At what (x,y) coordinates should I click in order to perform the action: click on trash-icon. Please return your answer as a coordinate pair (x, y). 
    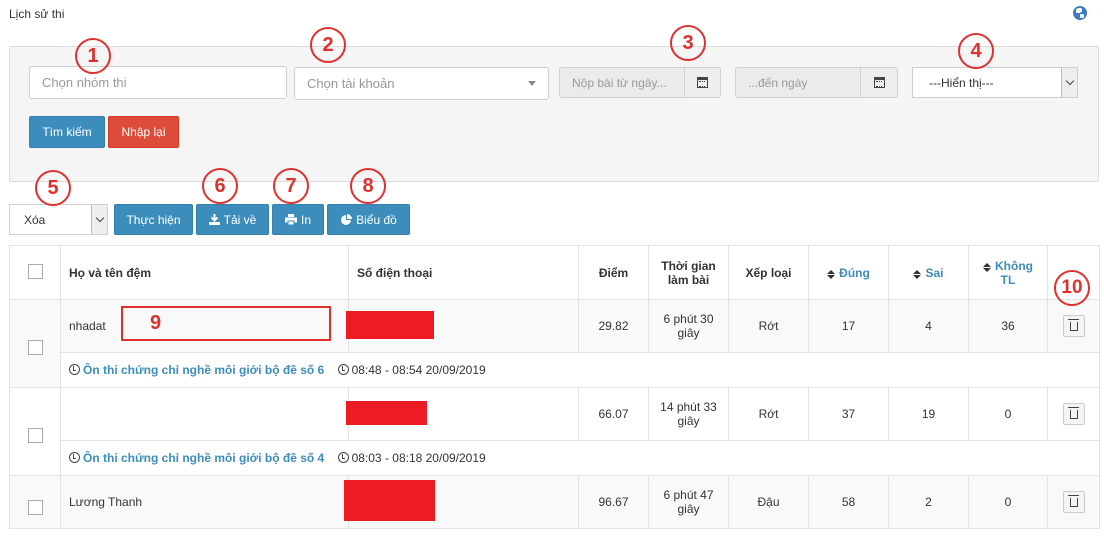
    Looking at the image, I should click on (1073, 412).